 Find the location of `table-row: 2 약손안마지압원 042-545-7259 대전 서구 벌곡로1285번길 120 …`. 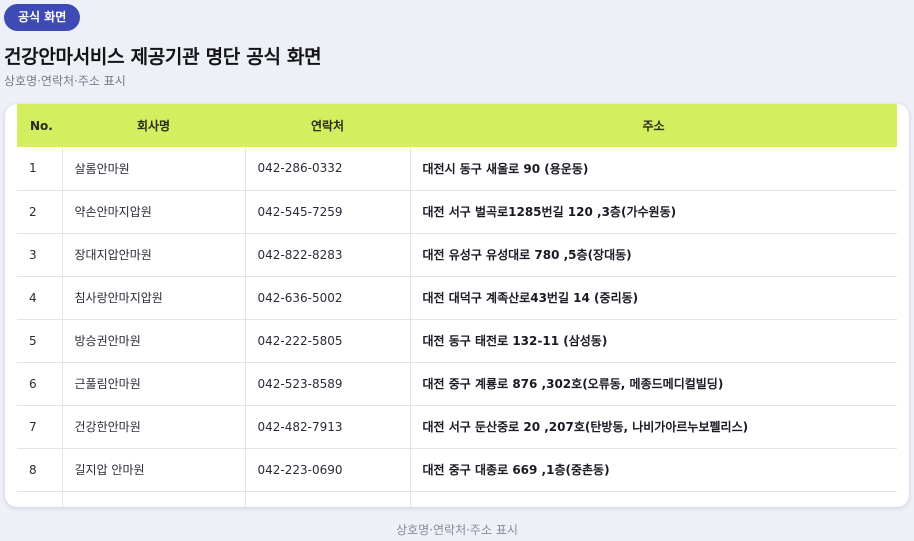

table-row: 2 약손안마지압원 042-545-7259 대전 서구 벌곡로1285번길 120 … is located at coordinates (457, 211).